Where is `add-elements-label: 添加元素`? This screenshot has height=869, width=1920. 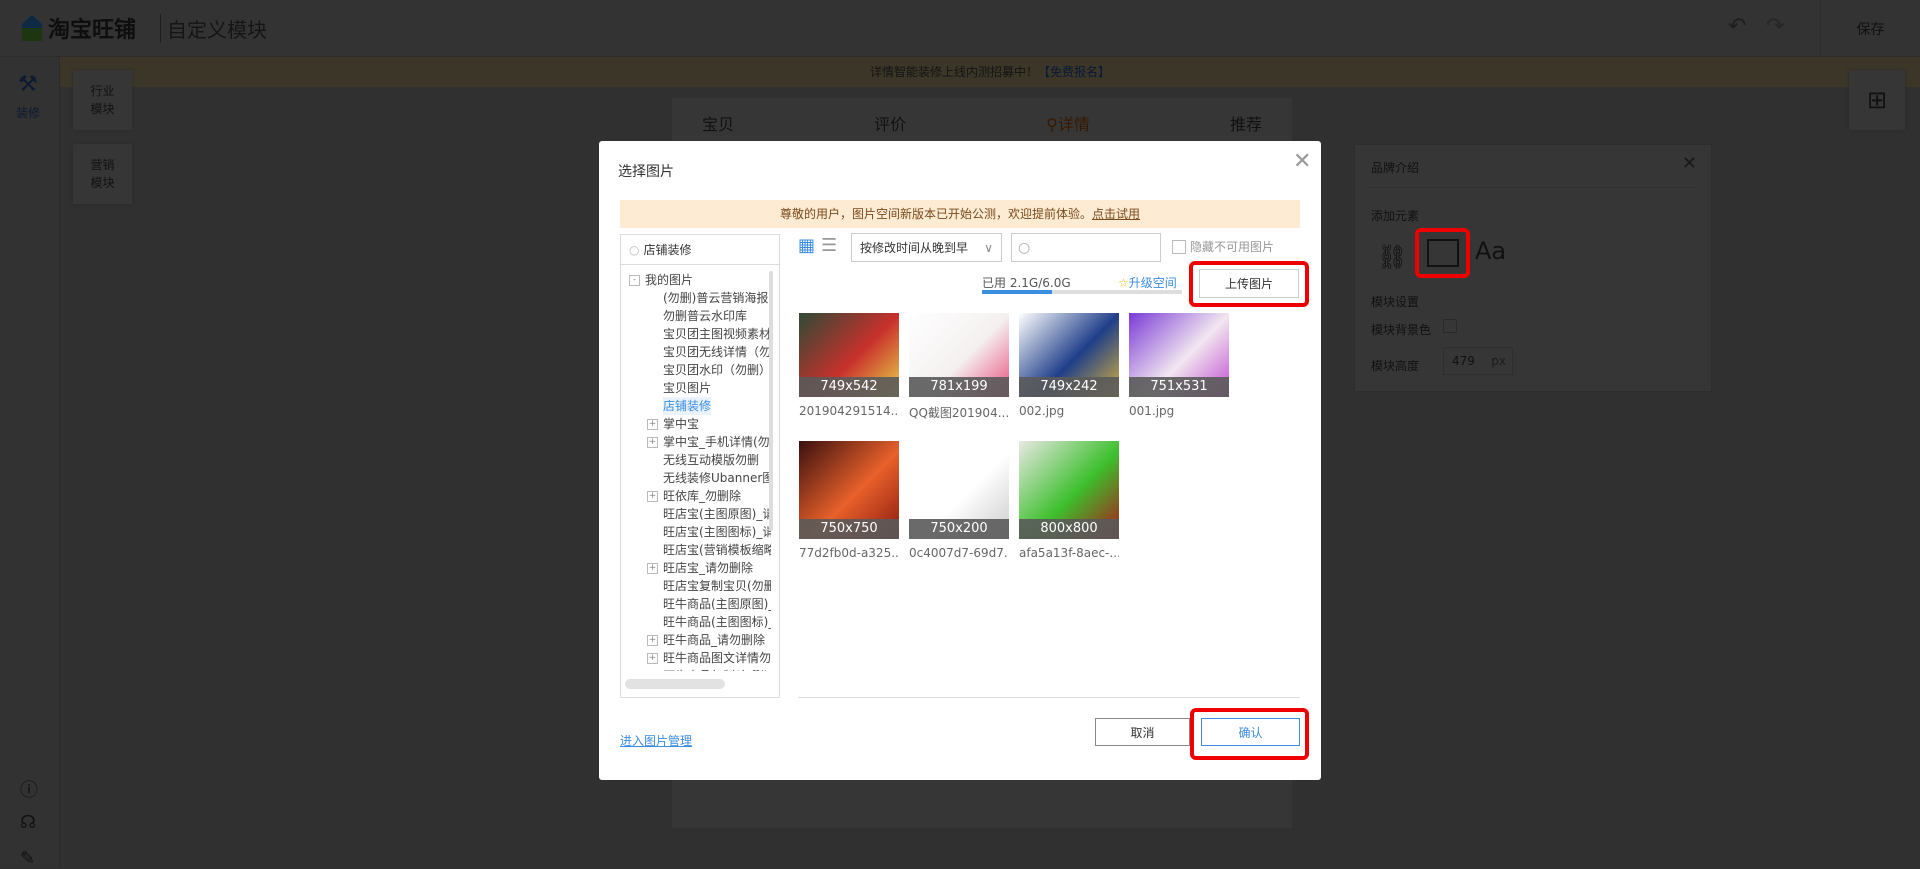 add-elements-label: 添加元素 is located at coordinates (1395, 216).